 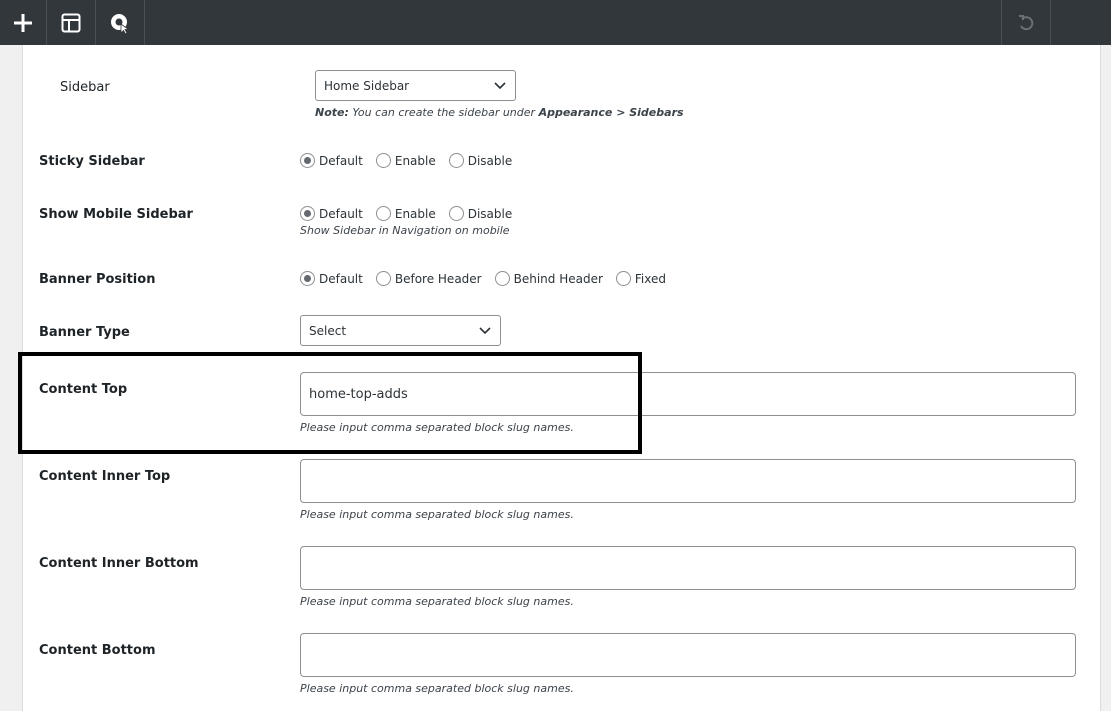 I want to click on sidebar-note-text: You can create the sidebar under, so click(x=443, y=112).